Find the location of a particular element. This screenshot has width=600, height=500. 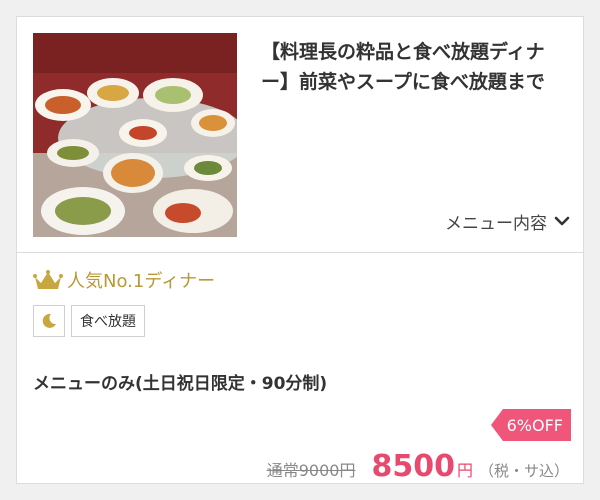

rank-badge: 人気No.1ディナー is located at coordinates (124, 280).